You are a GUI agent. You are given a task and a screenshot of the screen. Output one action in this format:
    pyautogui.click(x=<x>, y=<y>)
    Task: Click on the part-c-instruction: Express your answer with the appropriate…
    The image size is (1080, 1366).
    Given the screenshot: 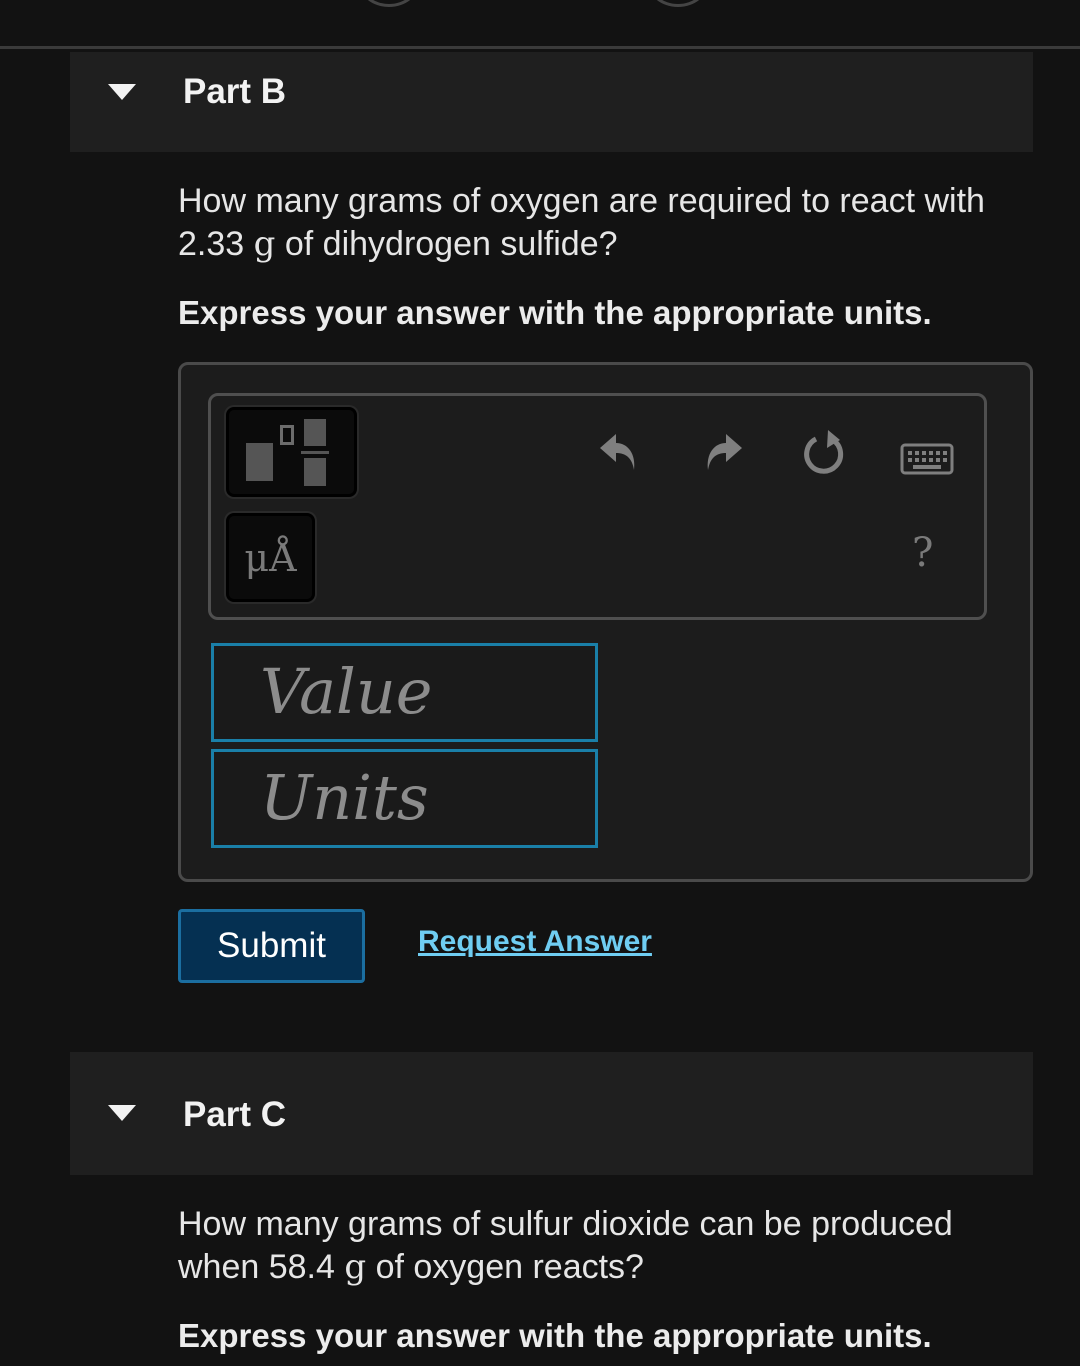 What is the action you would take?
    pyautogui.click(x=555, y=1335)
    